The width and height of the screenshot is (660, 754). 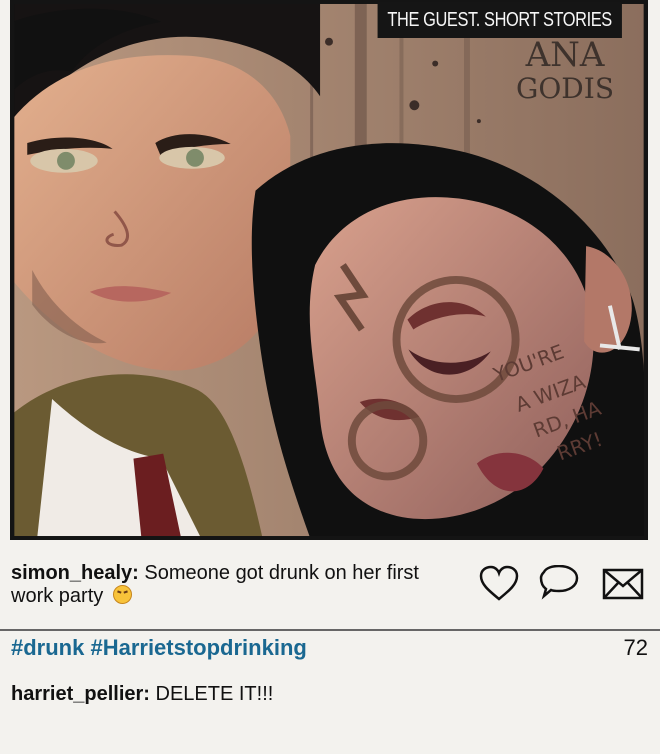 I want to click on laughing-squint-emoji-icon, so click(x=122, y=594).